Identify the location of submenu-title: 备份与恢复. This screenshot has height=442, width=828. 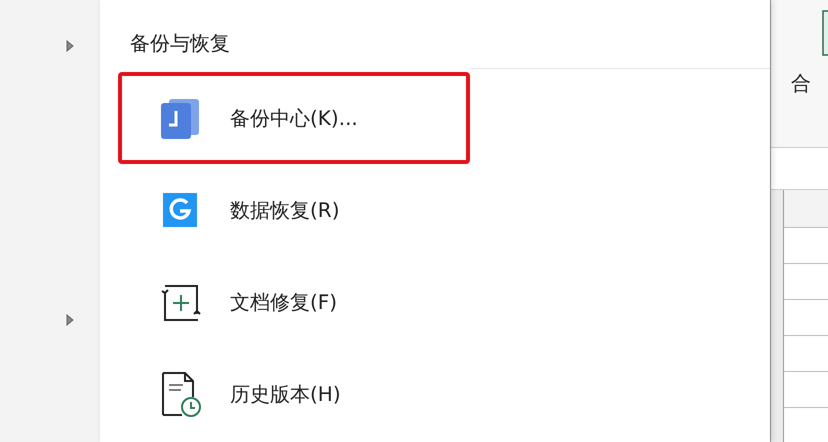
(180, 43).